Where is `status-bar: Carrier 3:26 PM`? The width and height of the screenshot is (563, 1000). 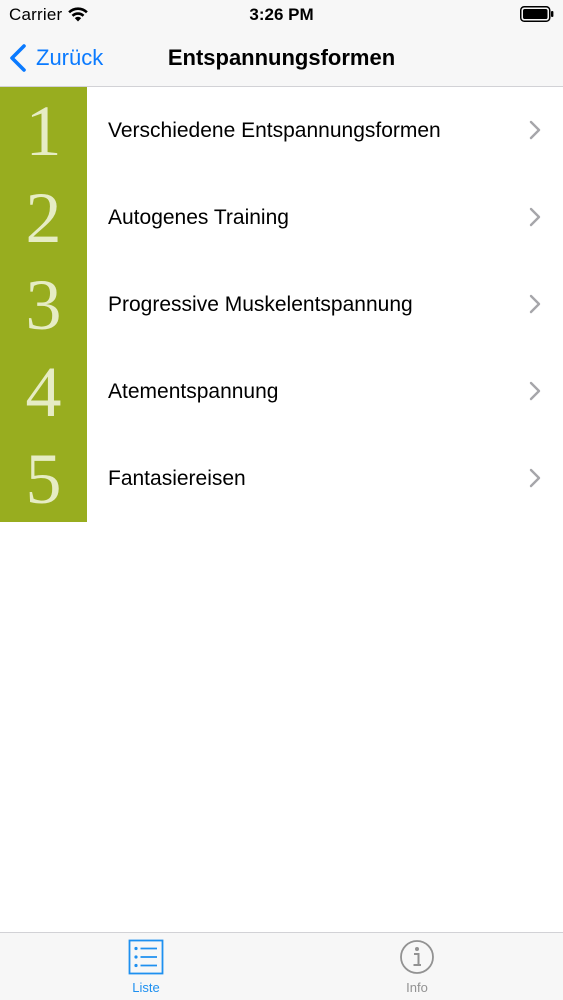 status-bar: Carrier 3:26 PM is located at coordinates (281, 15).